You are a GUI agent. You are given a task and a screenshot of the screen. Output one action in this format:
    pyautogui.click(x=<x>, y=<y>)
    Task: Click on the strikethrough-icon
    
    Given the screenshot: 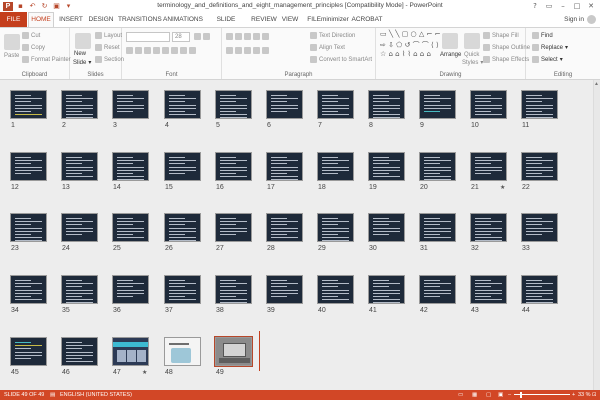 What is the action you would take?
    pyautogui.click(x=156, y=50)
    